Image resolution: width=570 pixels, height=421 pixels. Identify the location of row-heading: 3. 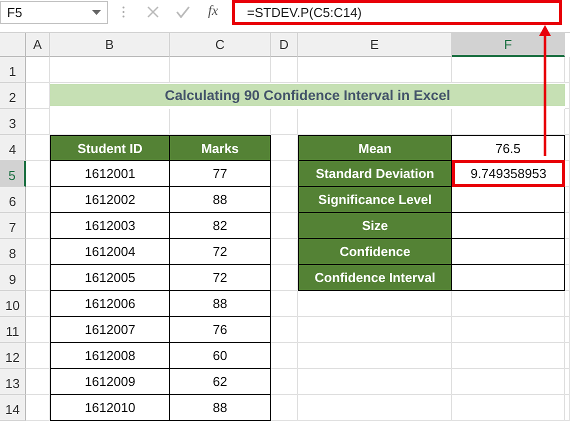
(13, 122).